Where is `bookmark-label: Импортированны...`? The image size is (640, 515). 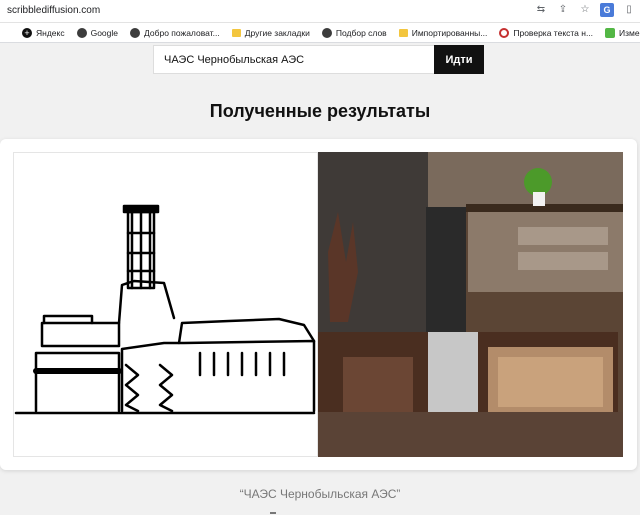
bookmark-label: Импортированны... is located at coordinates (449, 32).